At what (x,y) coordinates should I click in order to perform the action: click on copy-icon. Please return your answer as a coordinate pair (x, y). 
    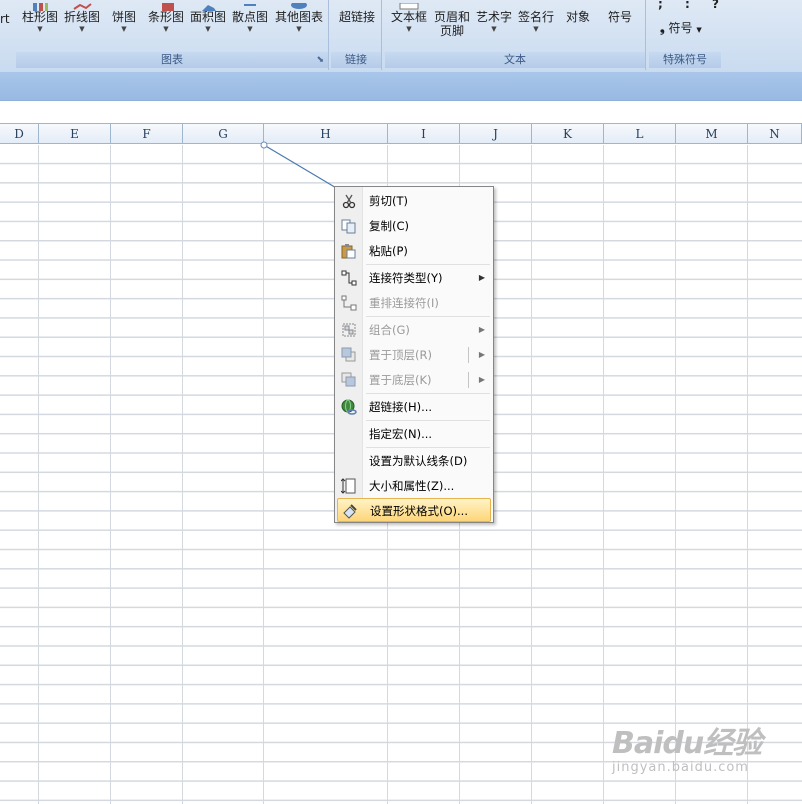
    Looking at the image, I should click on (349, 226).